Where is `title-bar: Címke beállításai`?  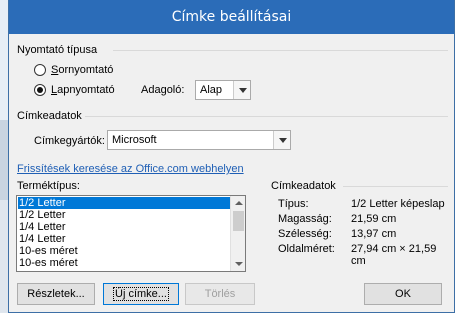 title-bar: Címke beállításai is located at coordinates (231, 17).